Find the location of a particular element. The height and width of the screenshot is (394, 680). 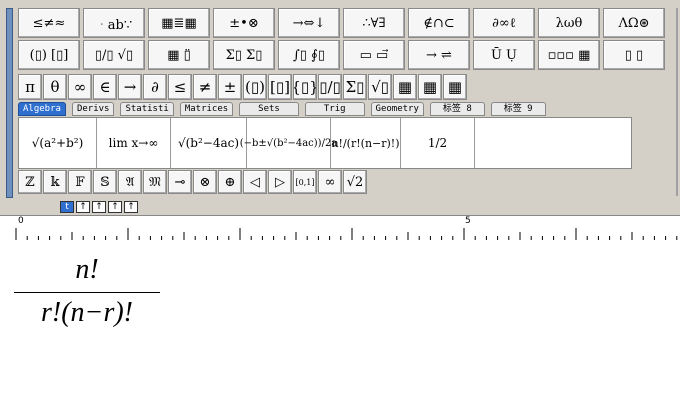

summation-templates-button: Σ▯ Σ▯ is located at coordinates (244, 55).